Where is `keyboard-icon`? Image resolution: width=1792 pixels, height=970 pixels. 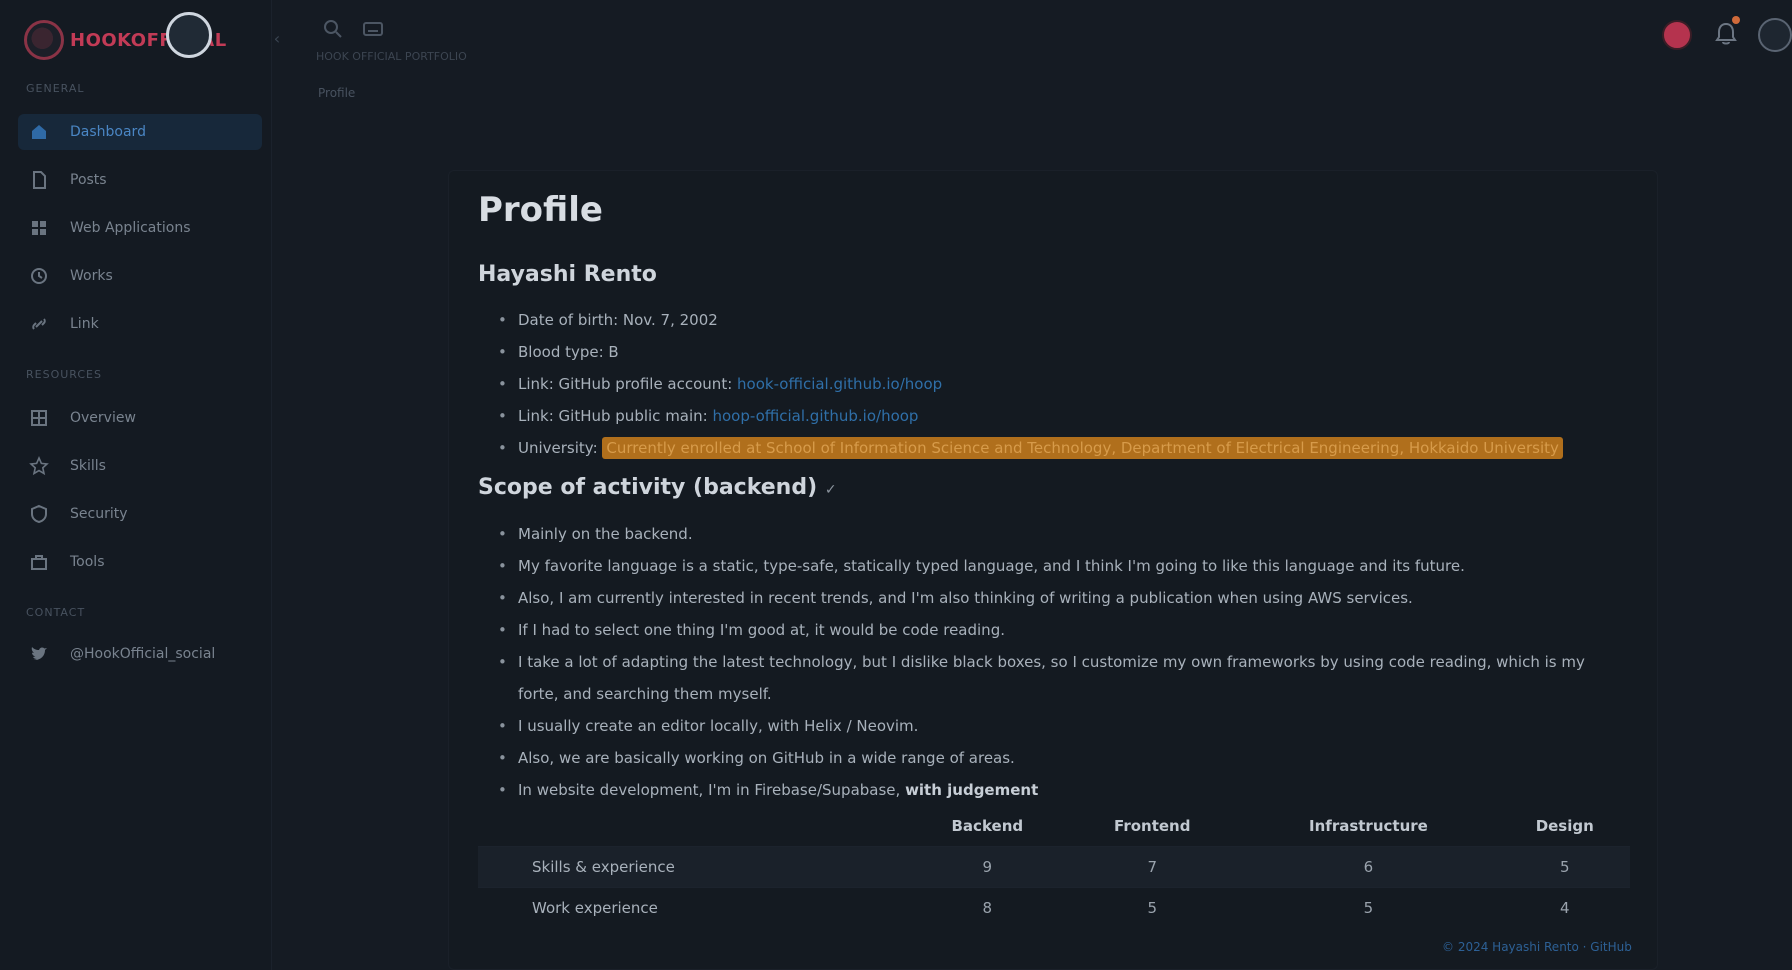 keyboard-icon is located at coordinates (373, 29).